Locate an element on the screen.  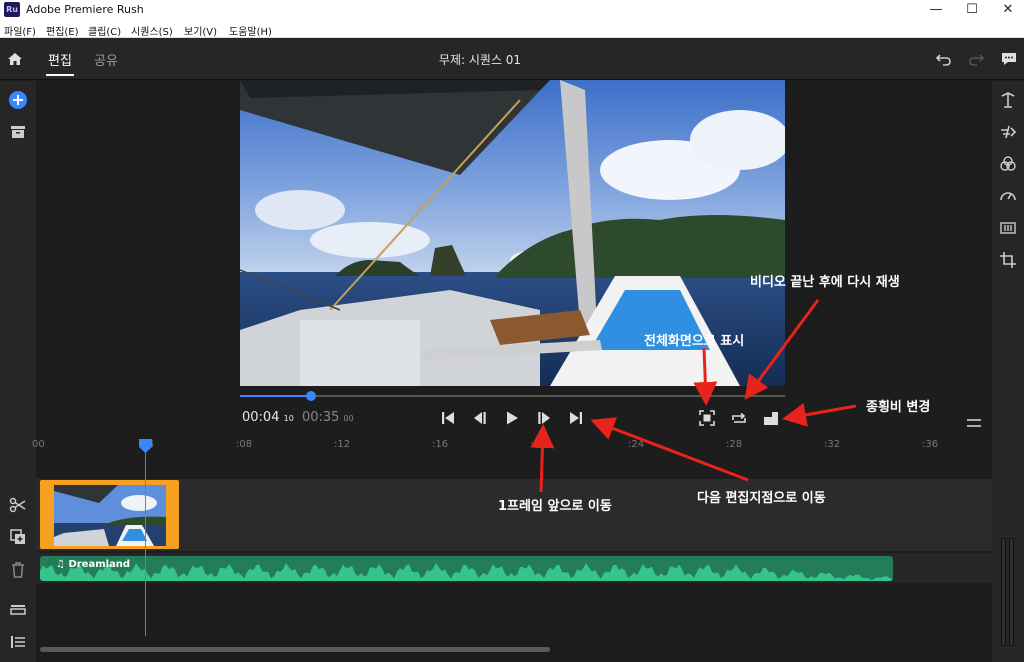
audio-level-meter is located at coordinates (1008, 592).